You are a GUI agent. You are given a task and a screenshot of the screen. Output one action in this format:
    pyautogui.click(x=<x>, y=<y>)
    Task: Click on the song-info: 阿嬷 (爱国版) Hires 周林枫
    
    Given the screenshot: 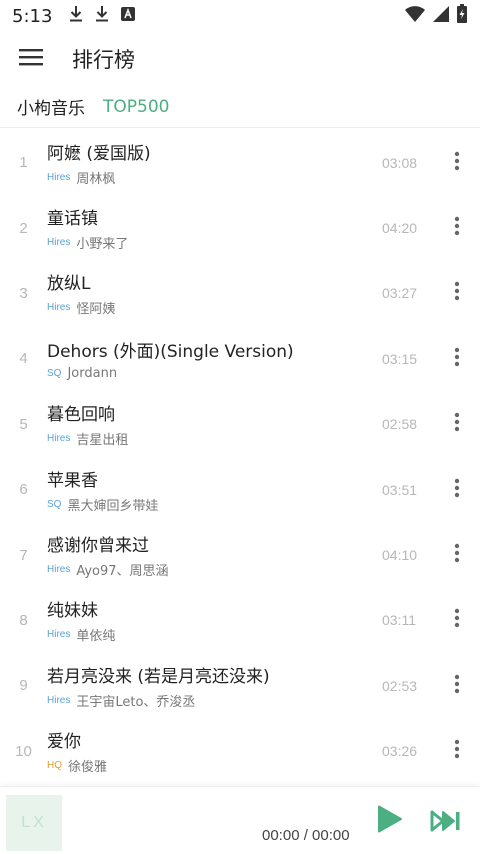 What is the action you would take?
    pyautogui.click(x=214, y=163)
    